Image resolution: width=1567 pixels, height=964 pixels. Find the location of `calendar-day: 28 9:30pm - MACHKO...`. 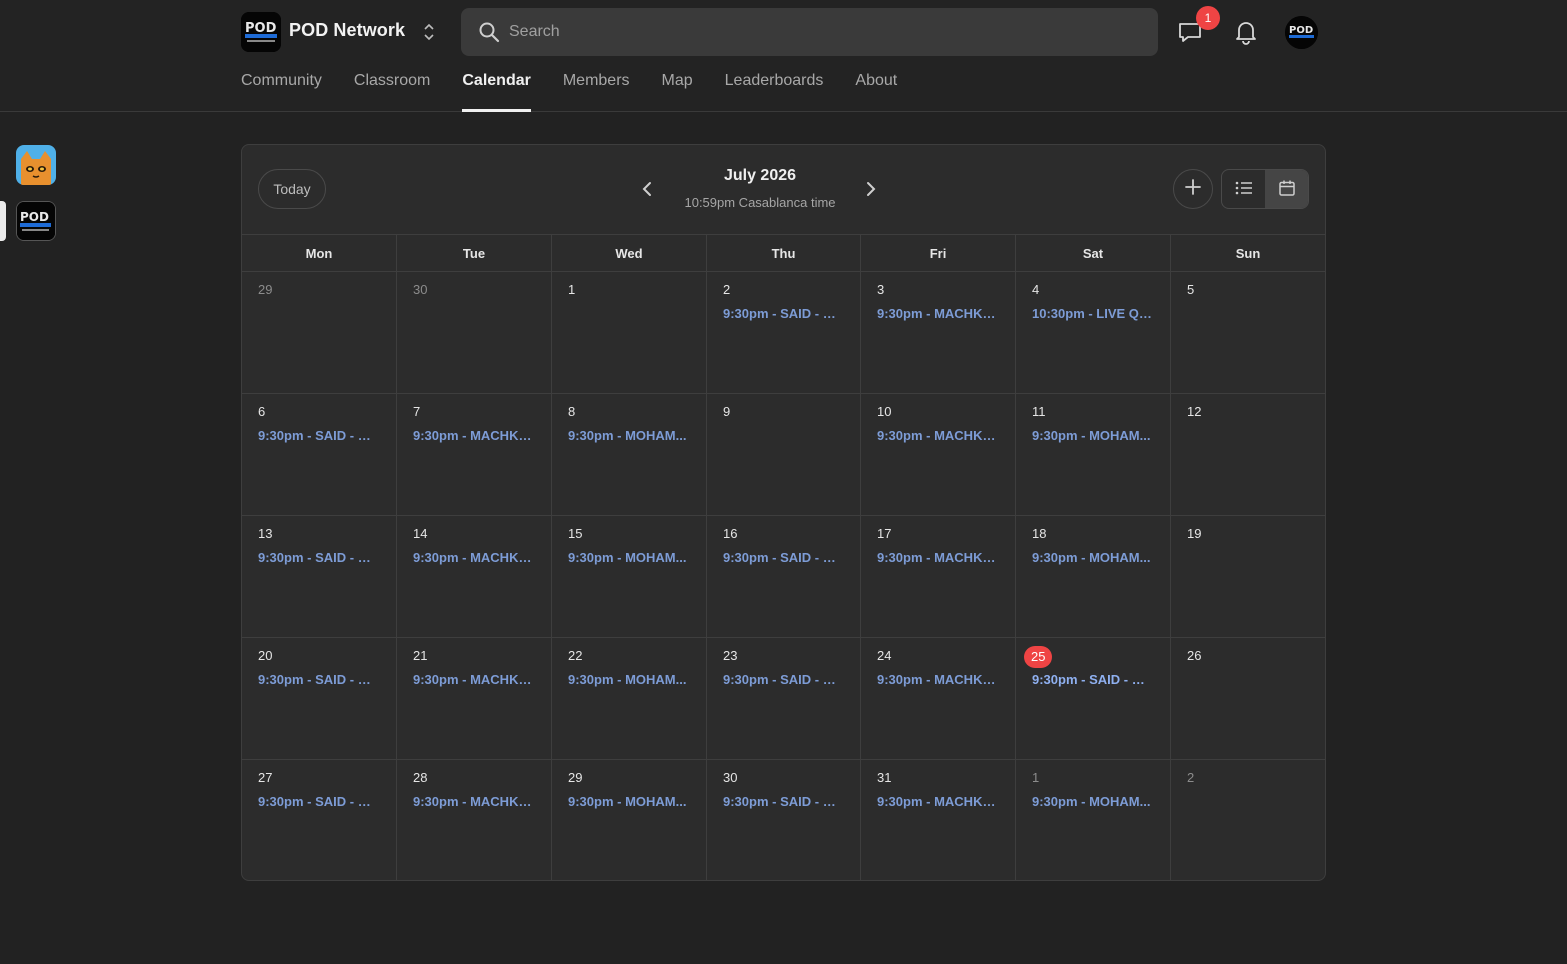

calendar-day: 28 9:30pm - MACHKO... is located at coordinates (474, 820).